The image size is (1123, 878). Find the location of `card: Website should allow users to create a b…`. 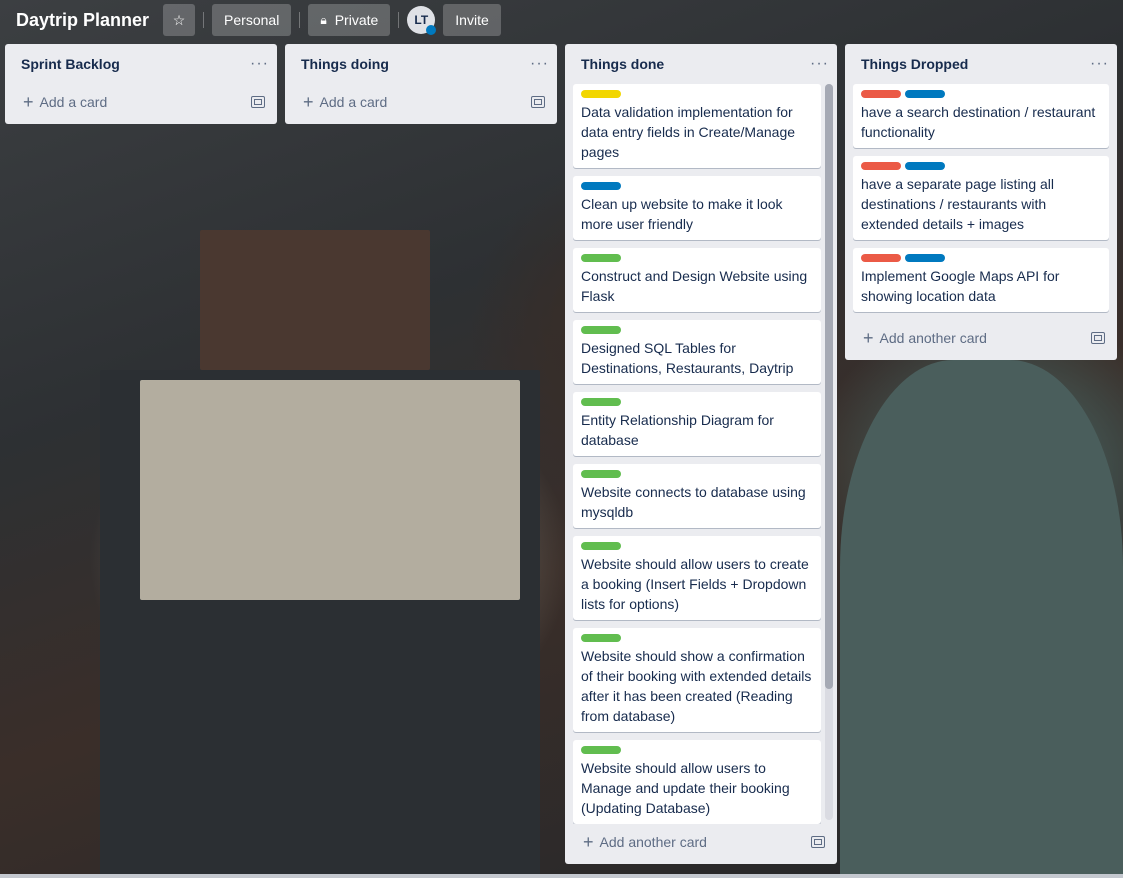

card: Website should allow users to create a b… is located at coordinates (697, 578).